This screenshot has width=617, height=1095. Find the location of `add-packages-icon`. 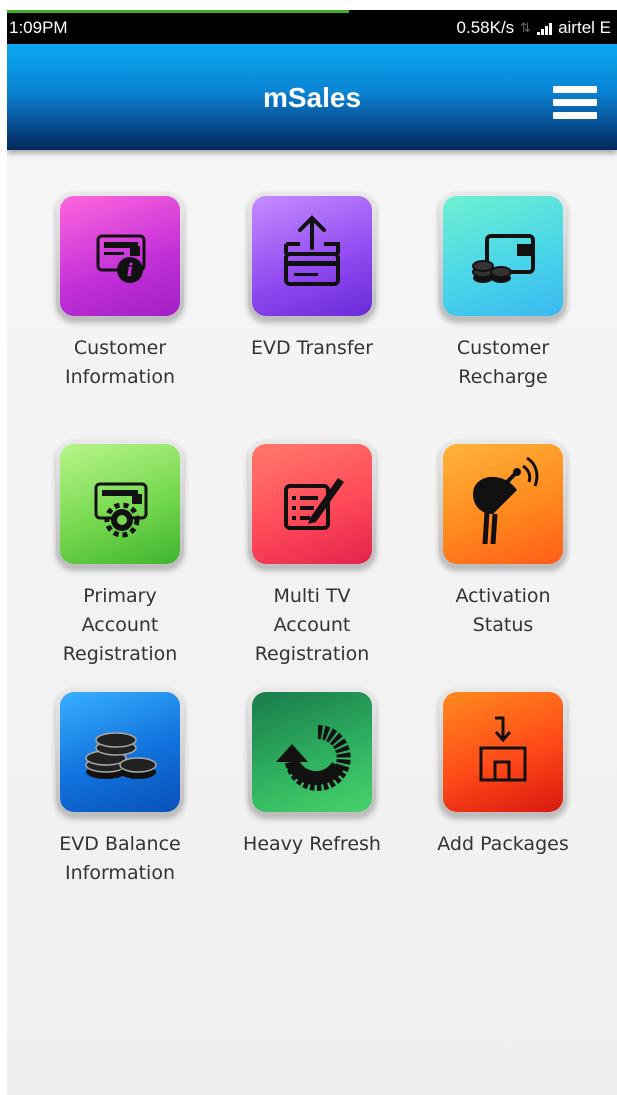

add-packages-icon is located at coordinates (503, 752).